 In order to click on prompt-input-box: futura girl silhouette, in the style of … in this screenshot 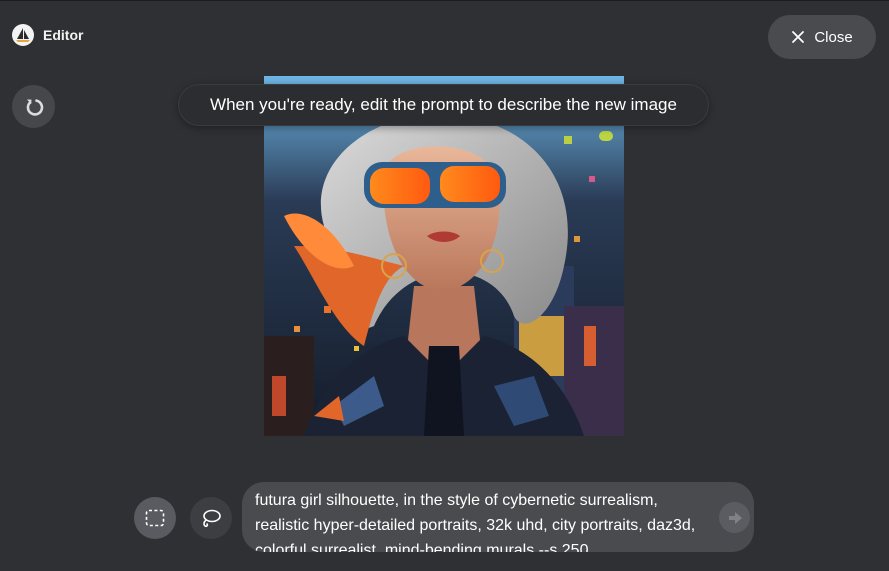, I will do `click(498, 517)`.